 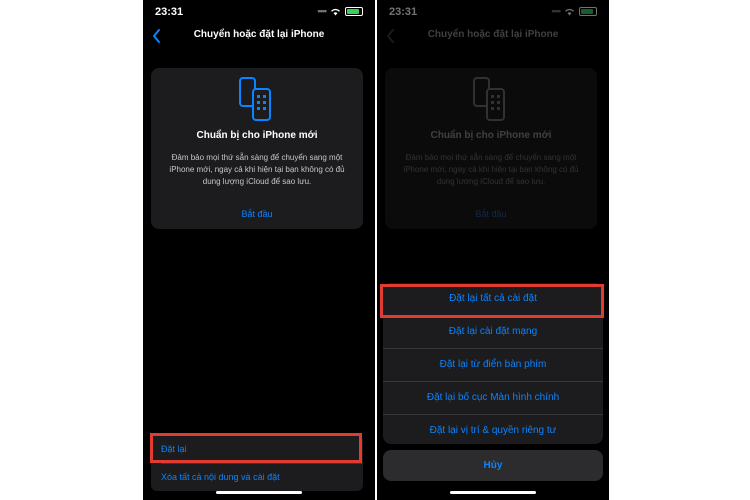 What do you see at coordinates (493, 332) in the screenshot?
I see `reset-network-settings-button: Đặt lại cài đặt mạng` at bounding box center [493, 332].